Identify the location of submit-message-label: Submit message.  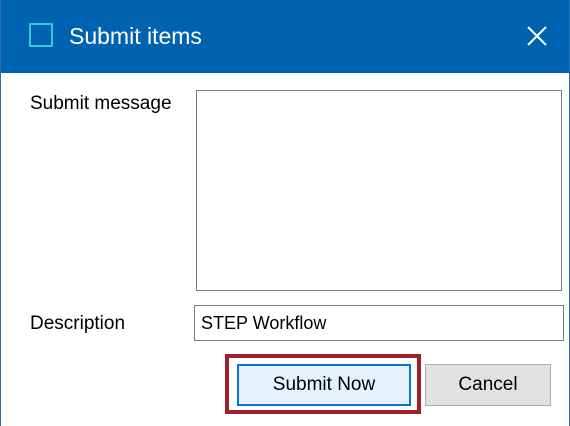
(101, 103).